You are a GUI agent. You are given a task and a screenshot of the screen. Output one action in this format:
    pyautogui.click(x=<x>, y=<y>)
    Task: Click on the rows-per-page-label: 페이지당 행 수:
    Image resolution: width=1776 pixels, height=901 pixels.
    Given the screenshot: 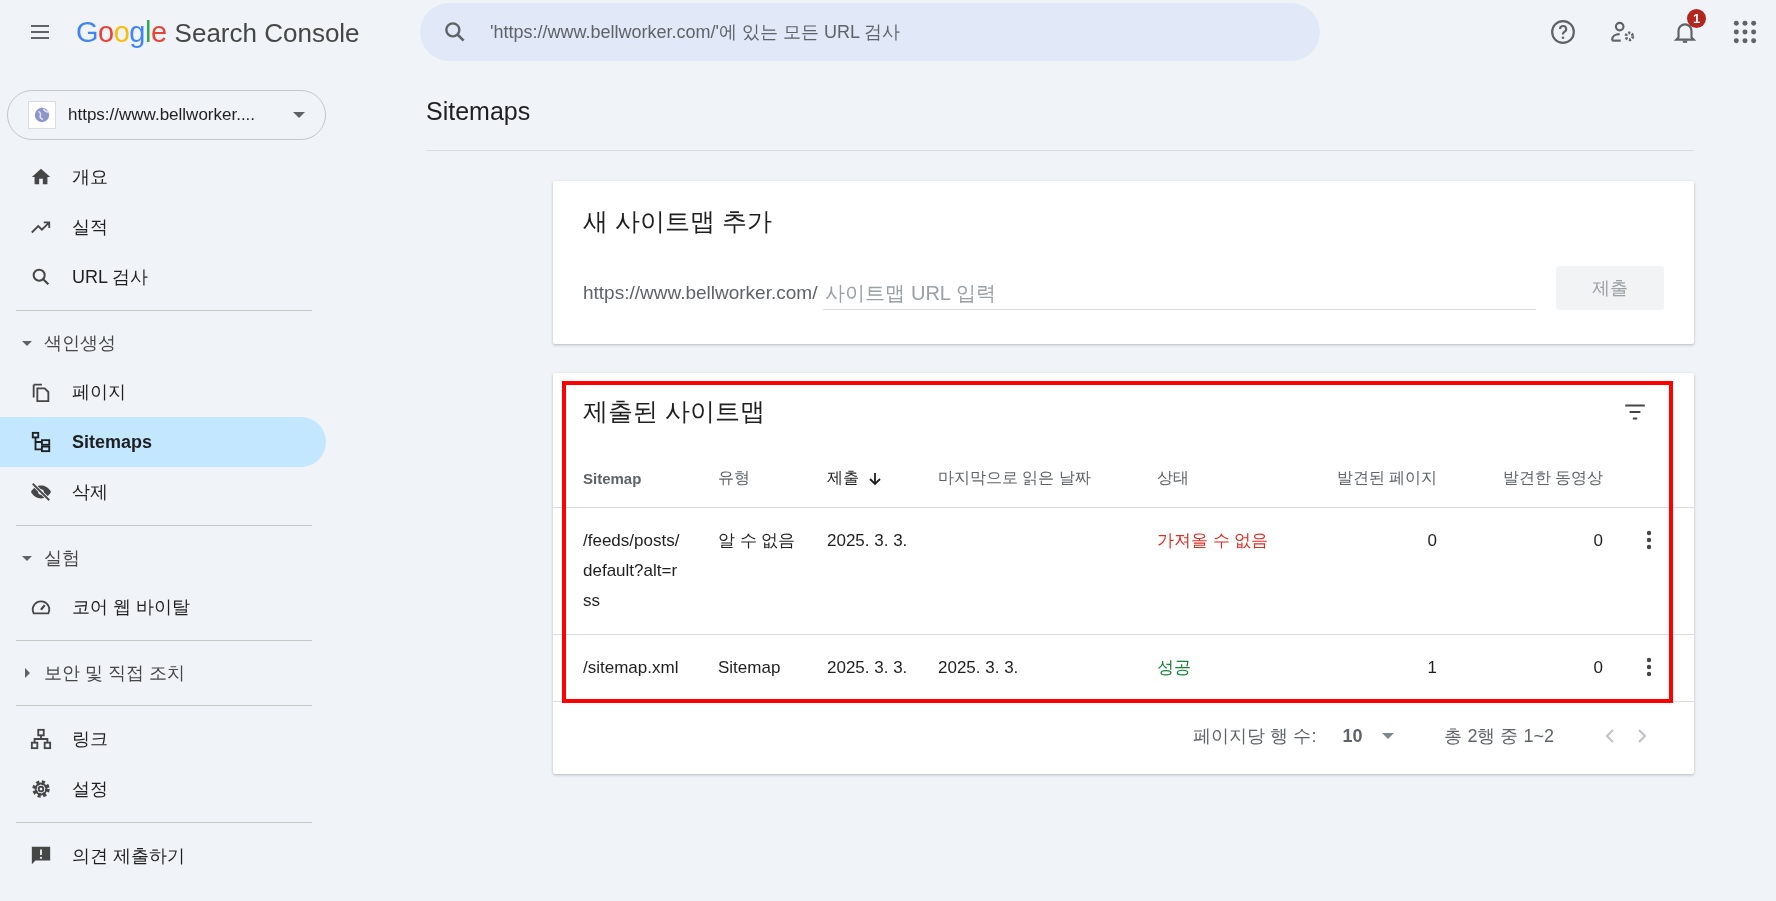 What is the action you would take?
    pyautogui.click(x=1255, y=736)
    